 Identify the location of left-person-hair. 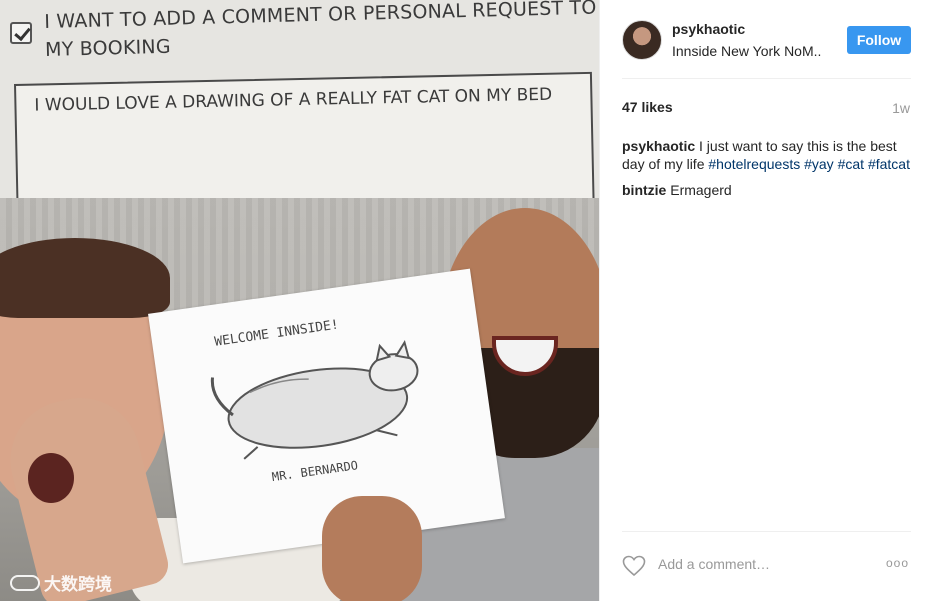
(85, 278).